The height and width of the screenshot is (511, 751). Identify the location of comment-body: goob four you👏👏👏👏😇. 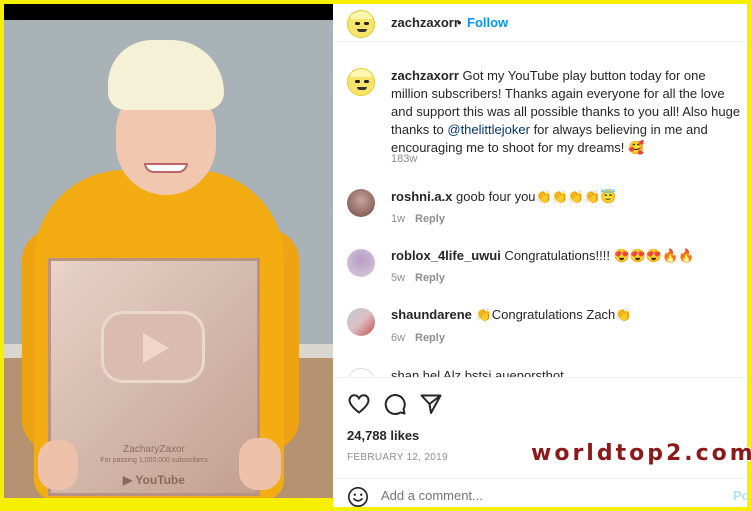
(534, 196).